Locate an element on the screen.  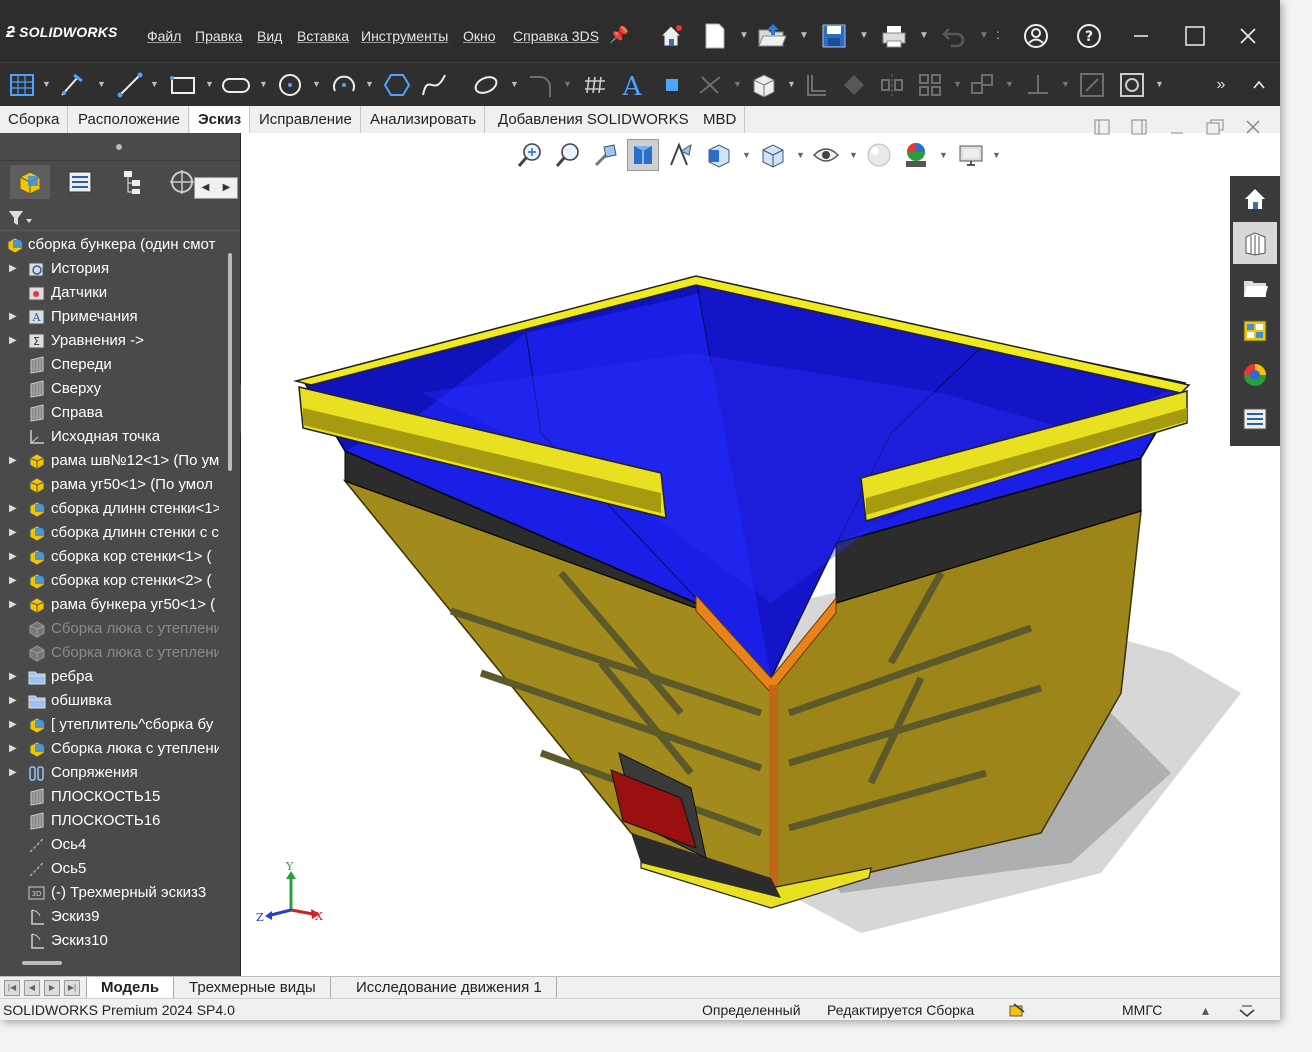
tree-item: ПЛОСКОСТЬ15 is located at coordinates (109, 797).